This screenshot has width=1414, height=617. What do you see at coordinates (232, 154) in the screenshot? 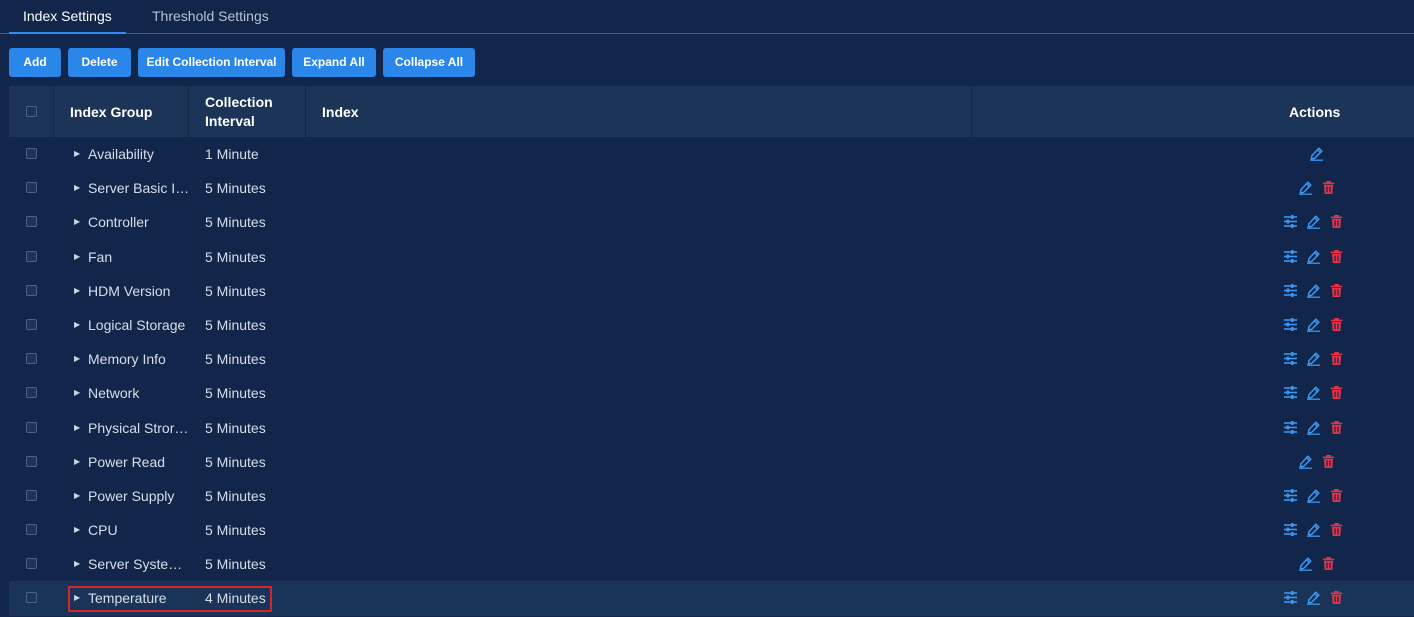
I see `collection-interval-value: 1 Minute` at bounding box center [232, 154].